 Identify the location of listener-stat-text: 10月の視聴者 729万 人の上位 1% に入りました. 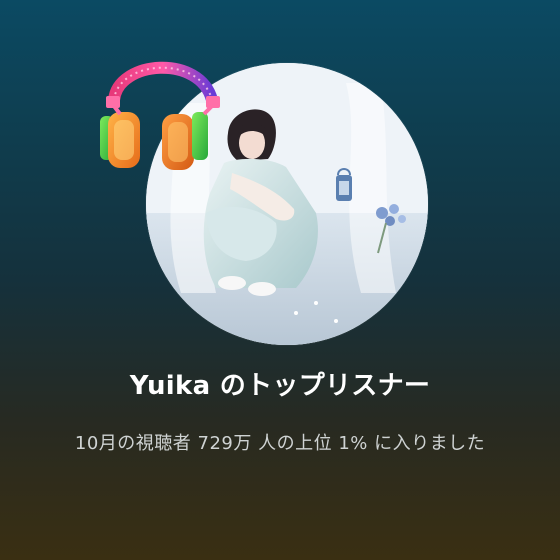
(280, 443).